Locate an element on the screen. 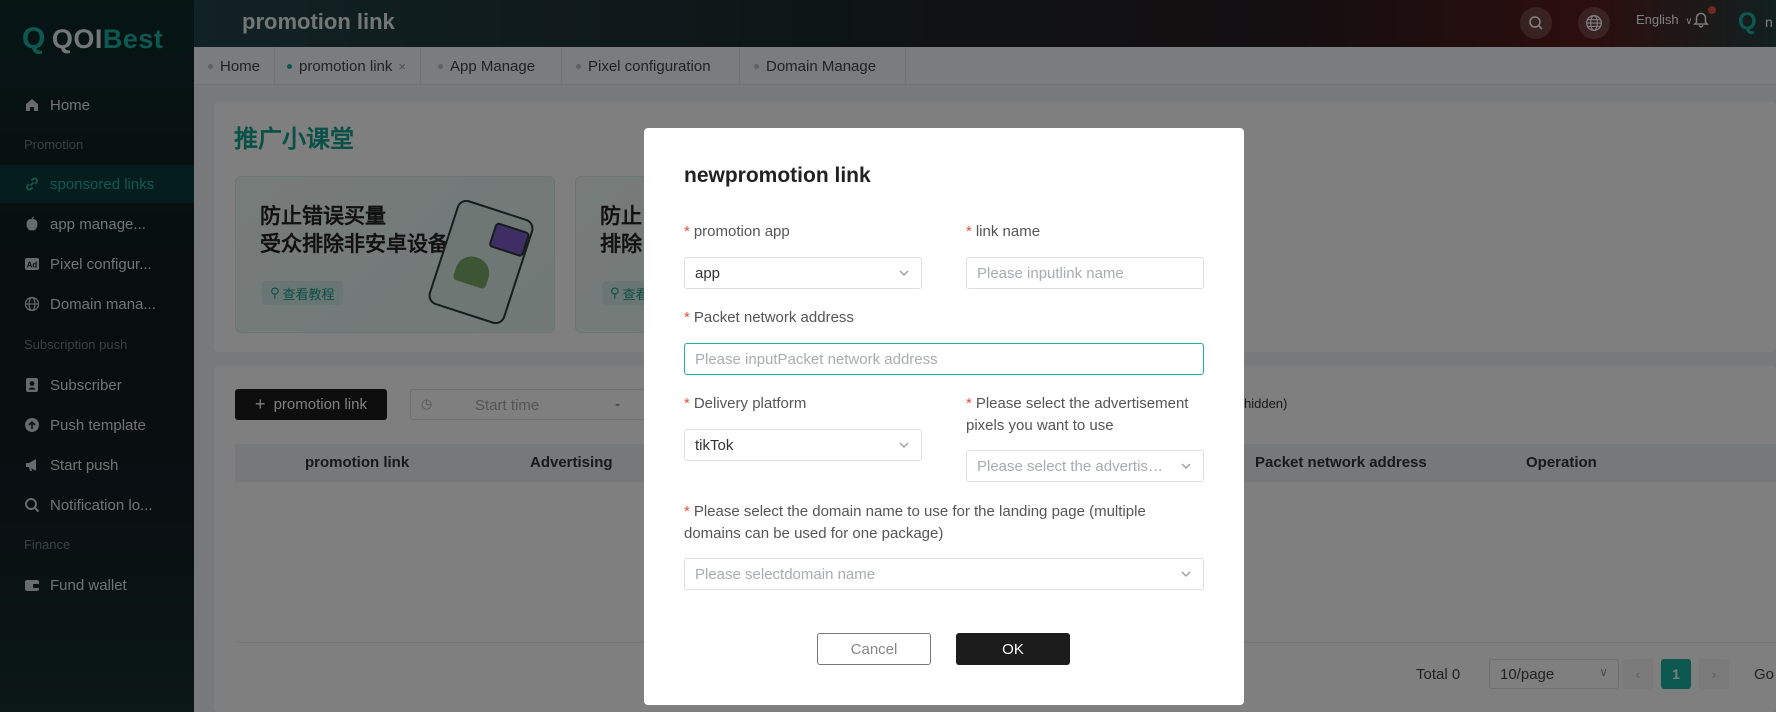 The image size is (1776, 712). label-text: promotion app is located at coordinates (741, 231).